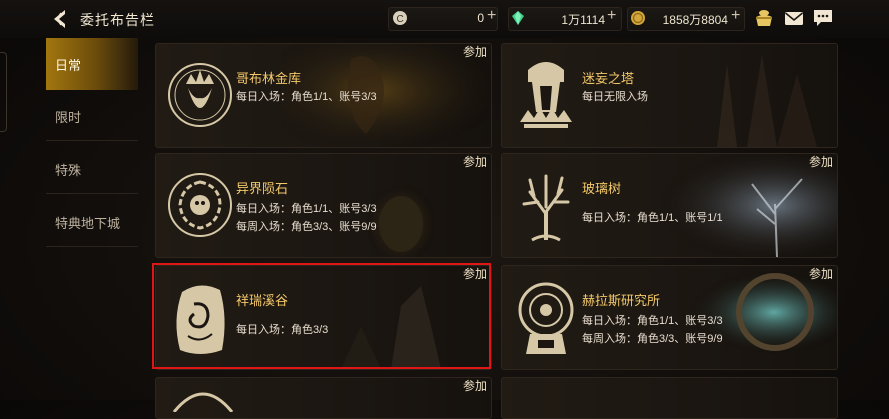  I want to click on mail-icon, so click(794, 18).